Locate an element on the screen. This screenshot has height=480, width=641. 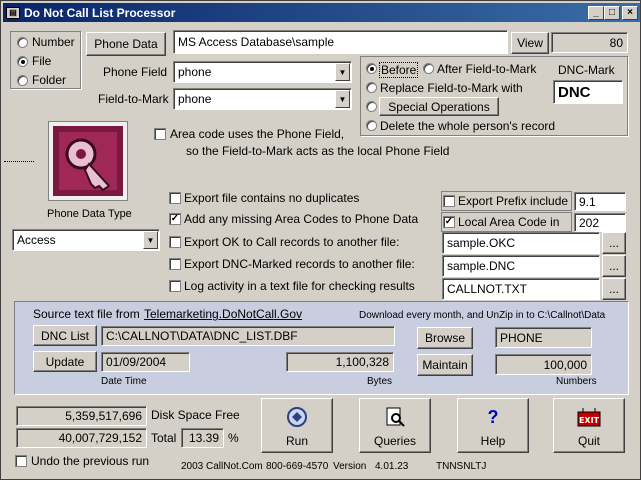
view-button: View is located at coordinates (530, 43).